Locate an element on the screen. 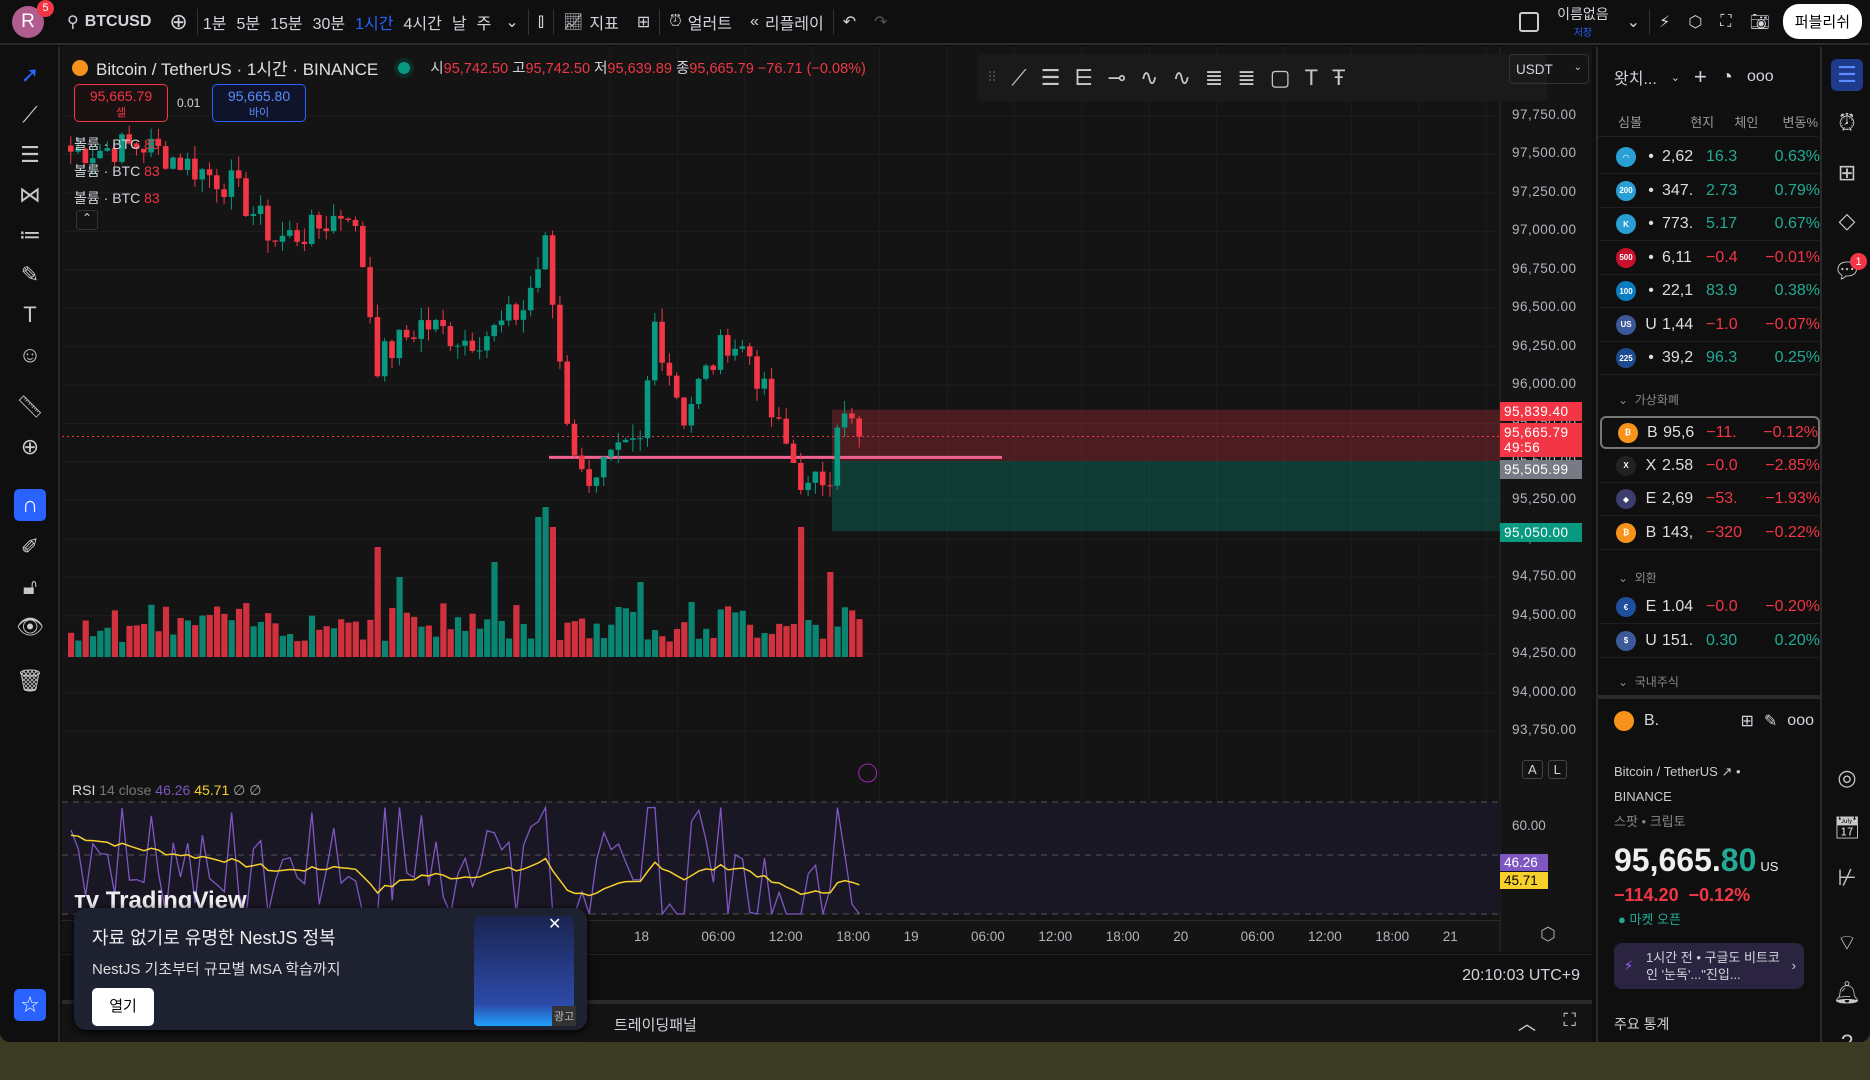 The image size is (1870, 1080). column-header: 체인 is located at coordinates (1739, 121).